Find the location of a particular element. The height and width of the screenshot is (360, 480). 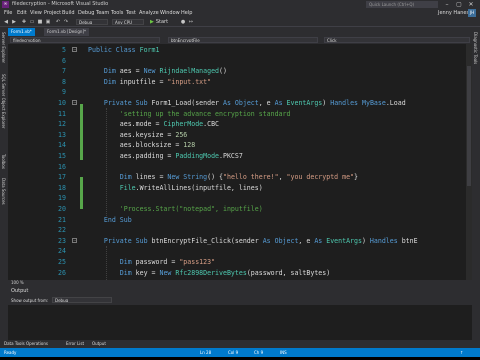

code-line: aes.mode = CipherMode.CBC is located at coordinates (153, 124).